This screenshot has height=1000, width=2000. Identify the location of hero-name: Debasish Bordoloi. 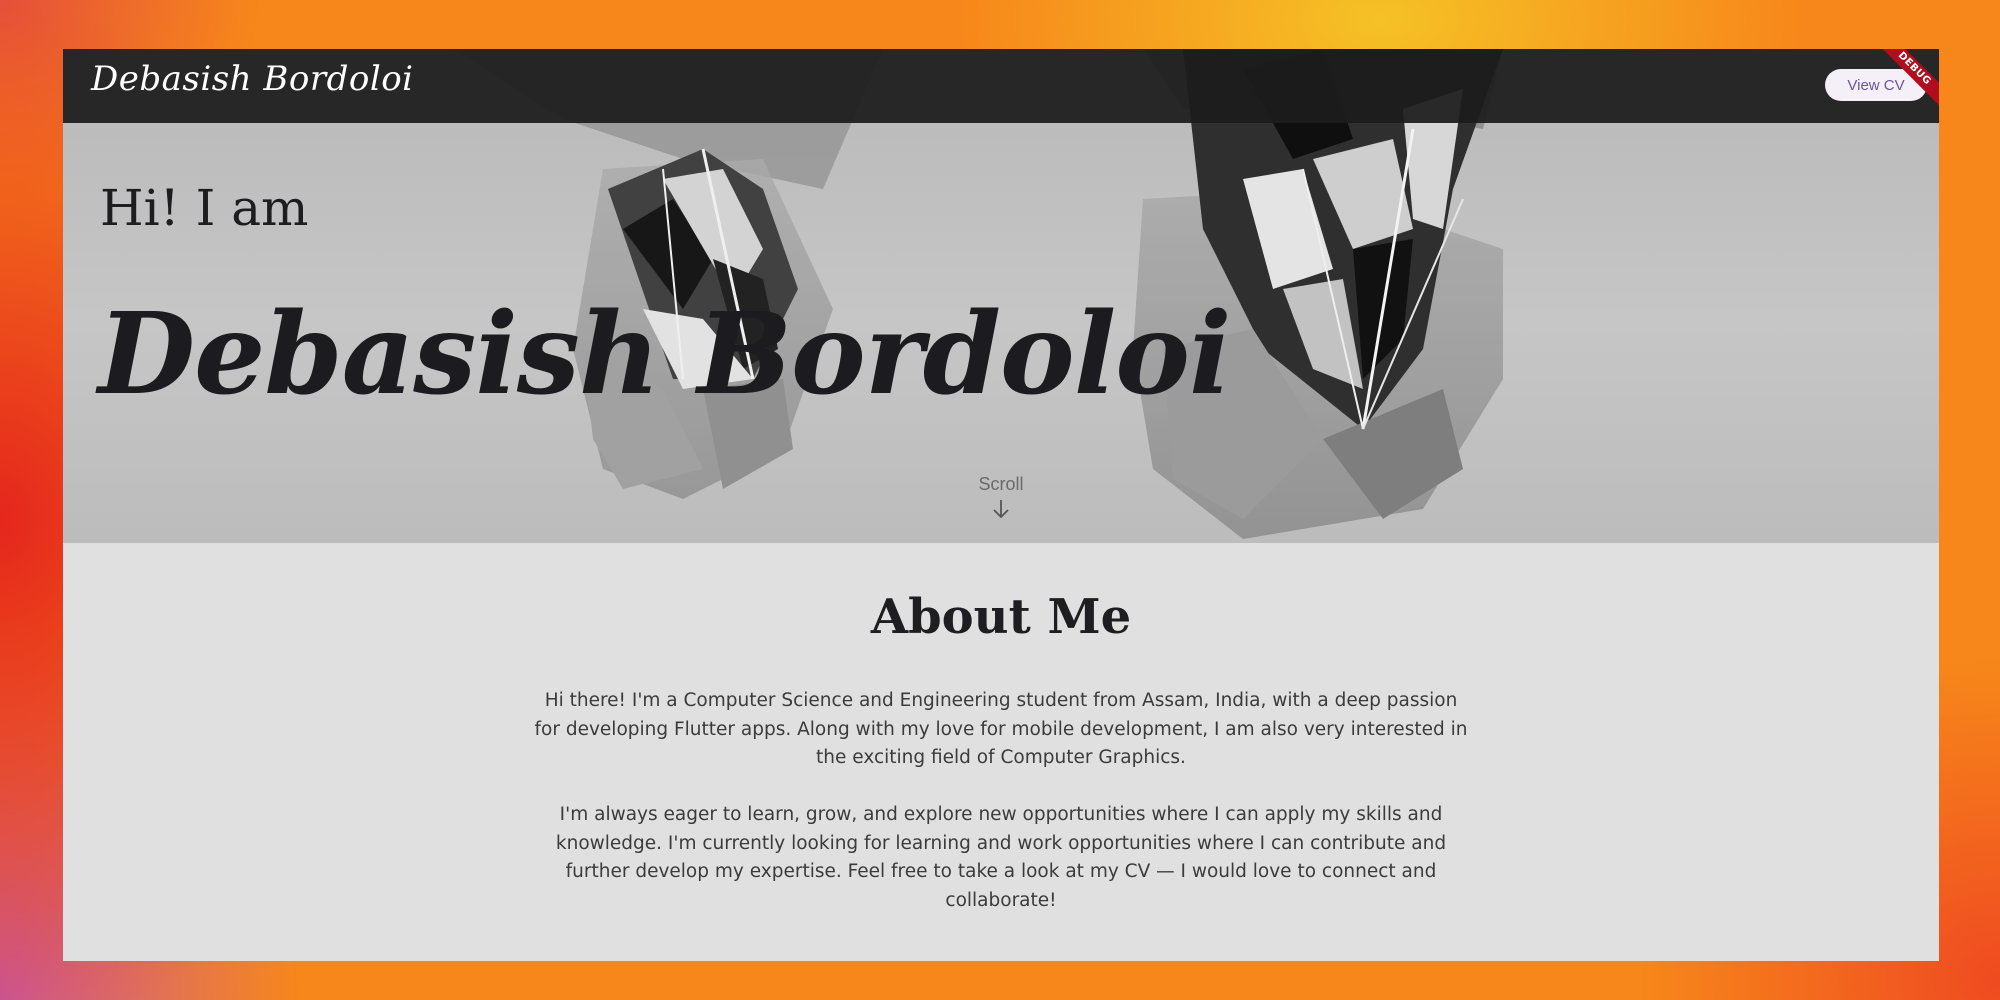
(665, 354).